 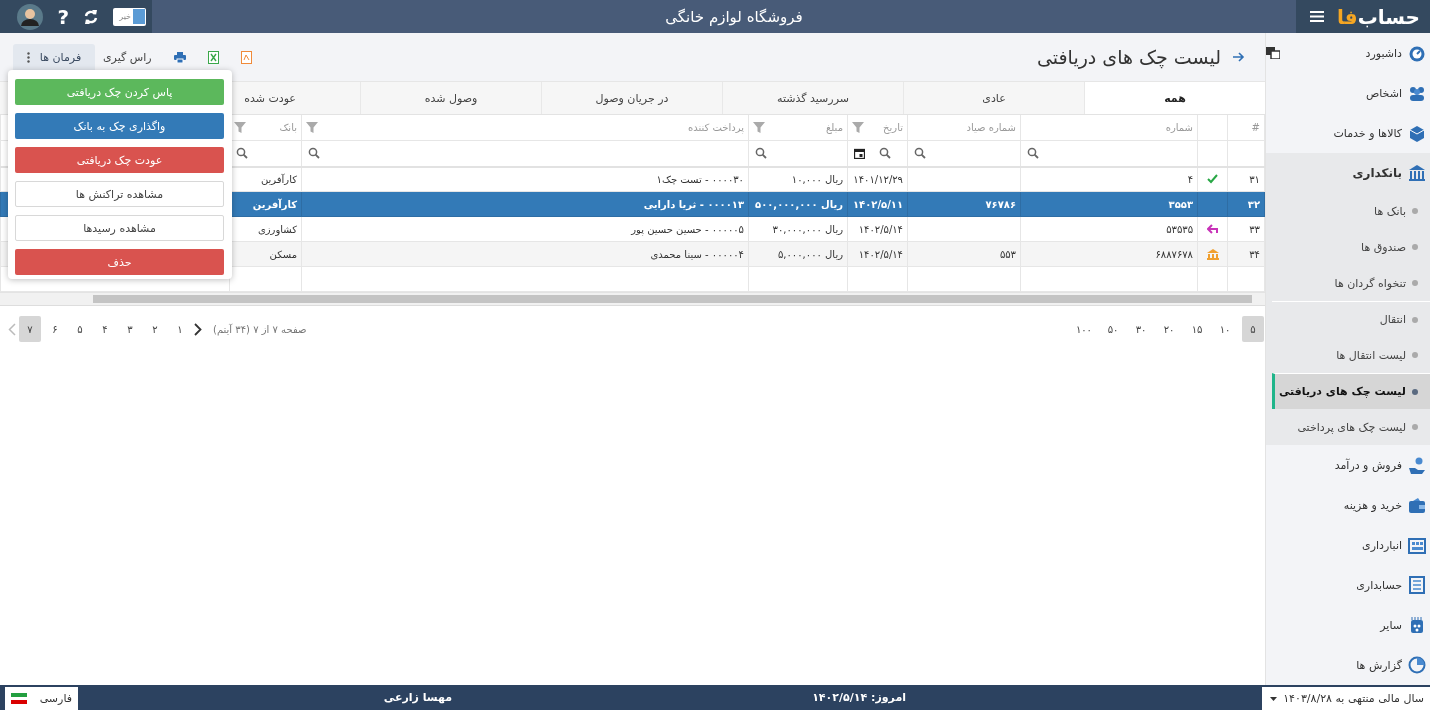 What do you see at coordinates (632, 299) in the screenshot?
I see `horizontal-scrollbar` at bounding box center [632, 299].